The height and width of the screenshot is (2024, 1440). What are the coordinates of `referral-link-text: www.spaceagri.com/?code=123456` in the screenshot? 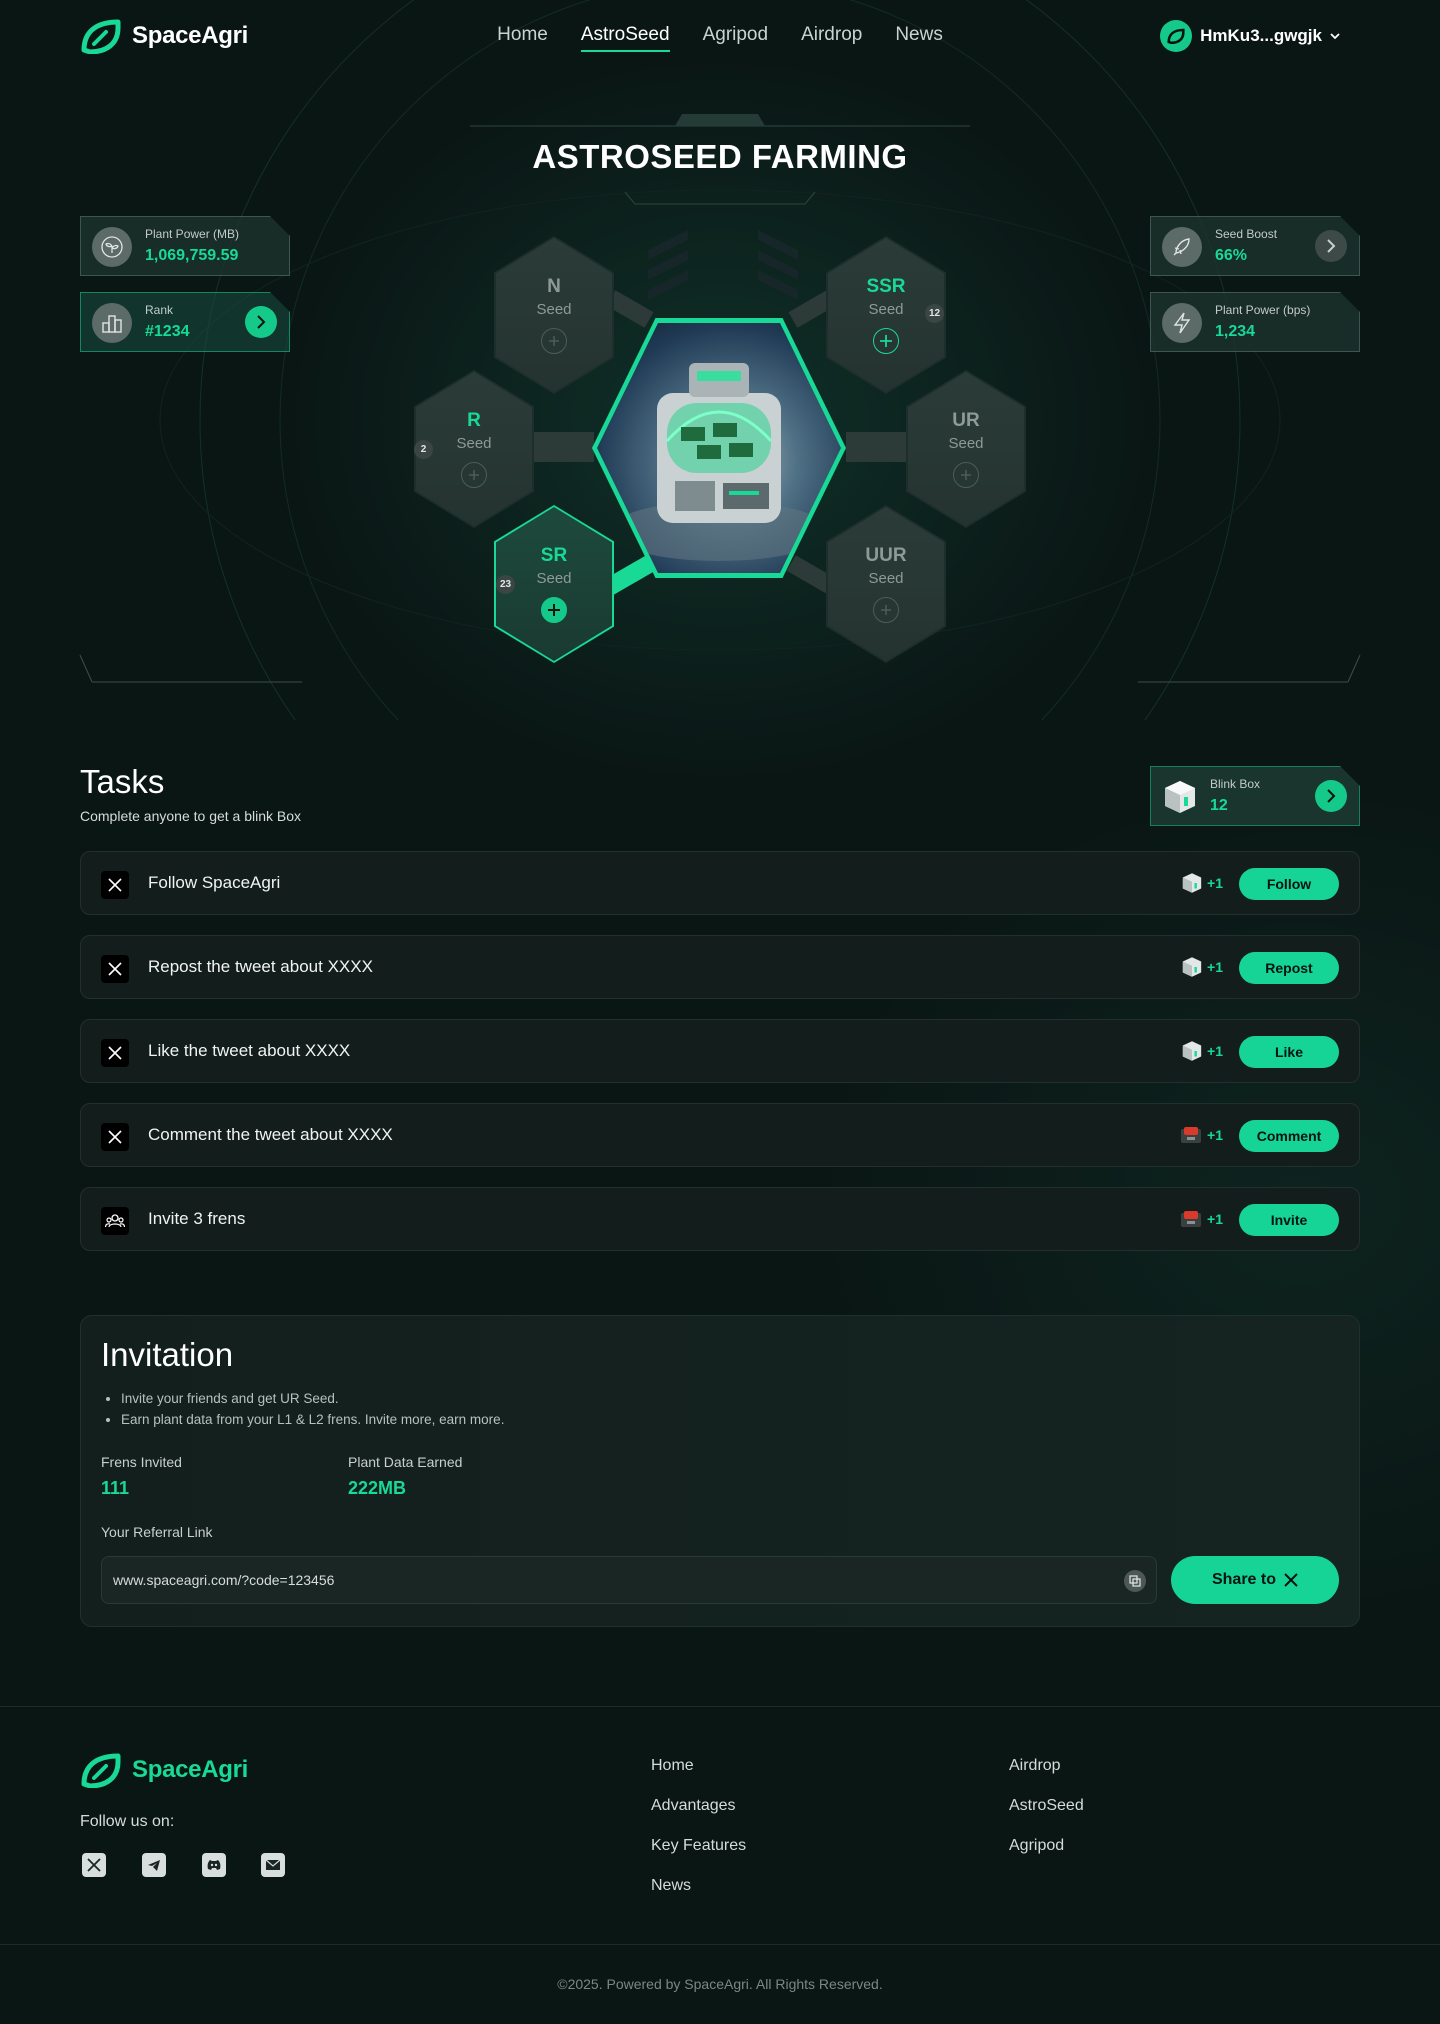 It's located at (224, 1580).